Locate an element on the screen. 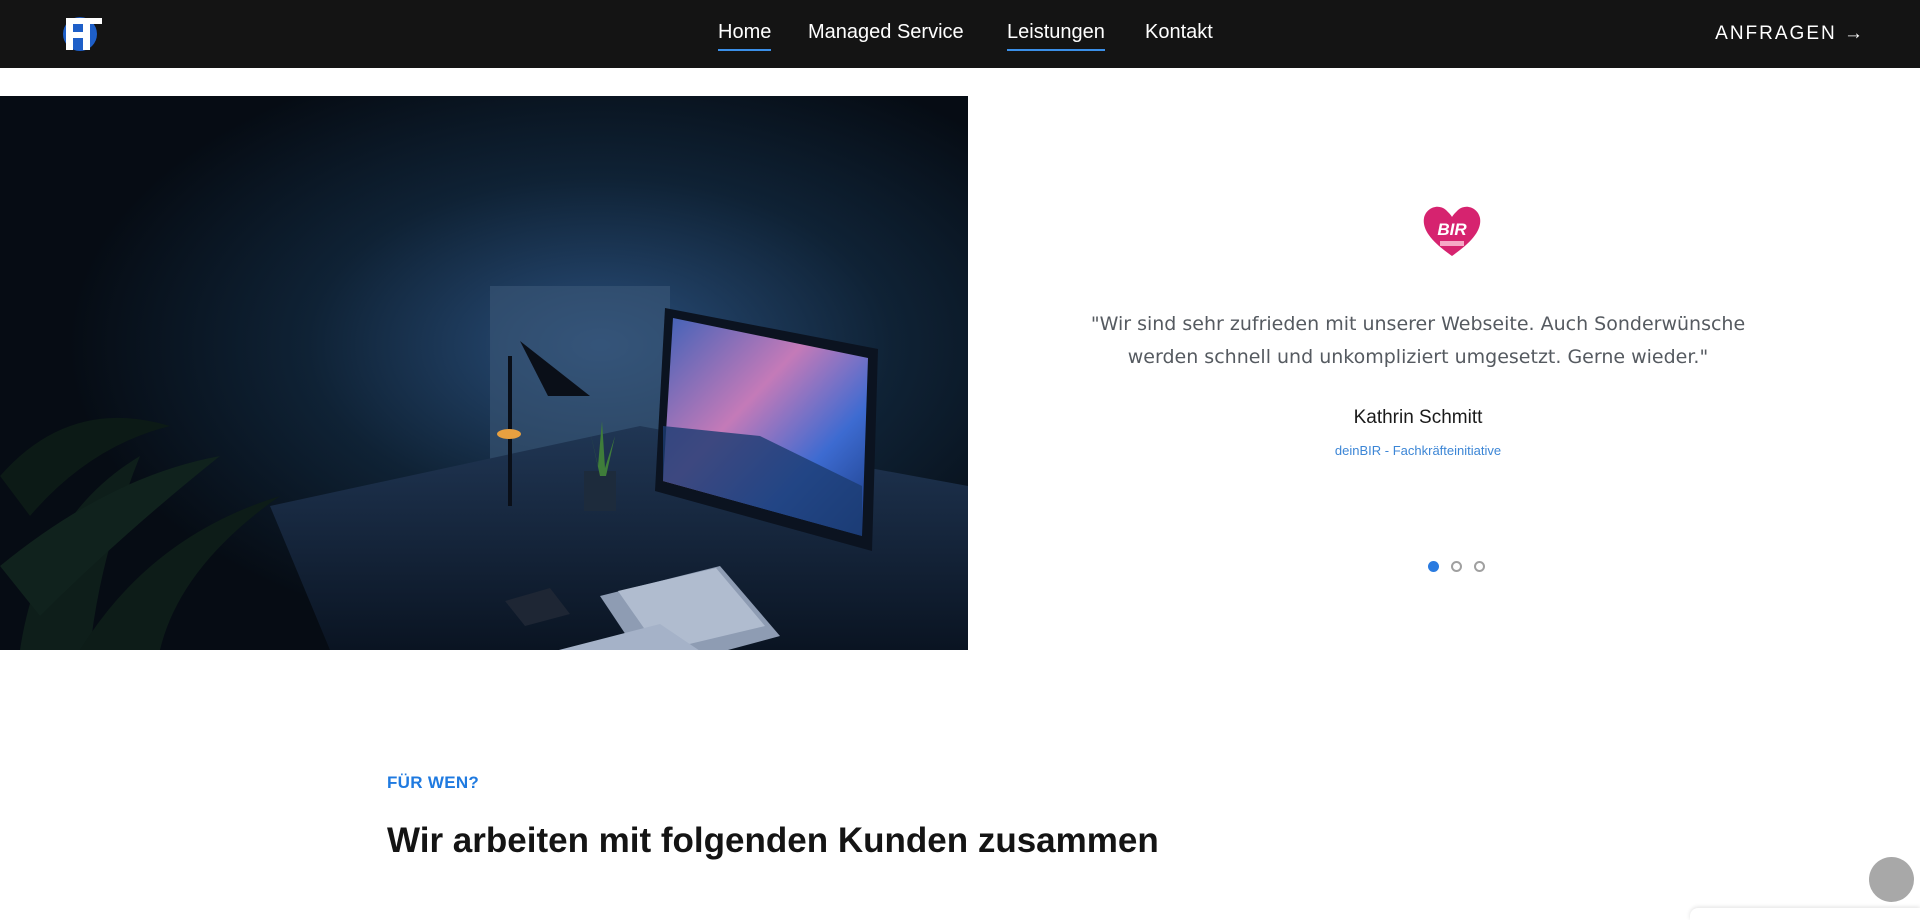  nav-managed-service: Managed Service is located at coordinates (886, 34).